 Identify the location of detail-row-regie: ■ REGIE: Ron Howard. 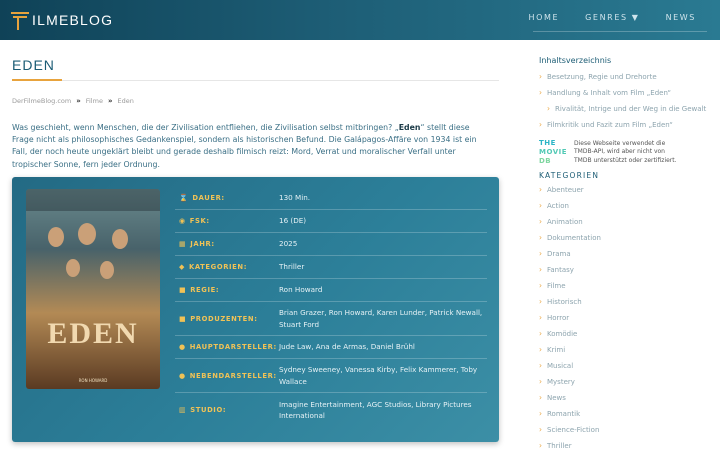
(331, 290).